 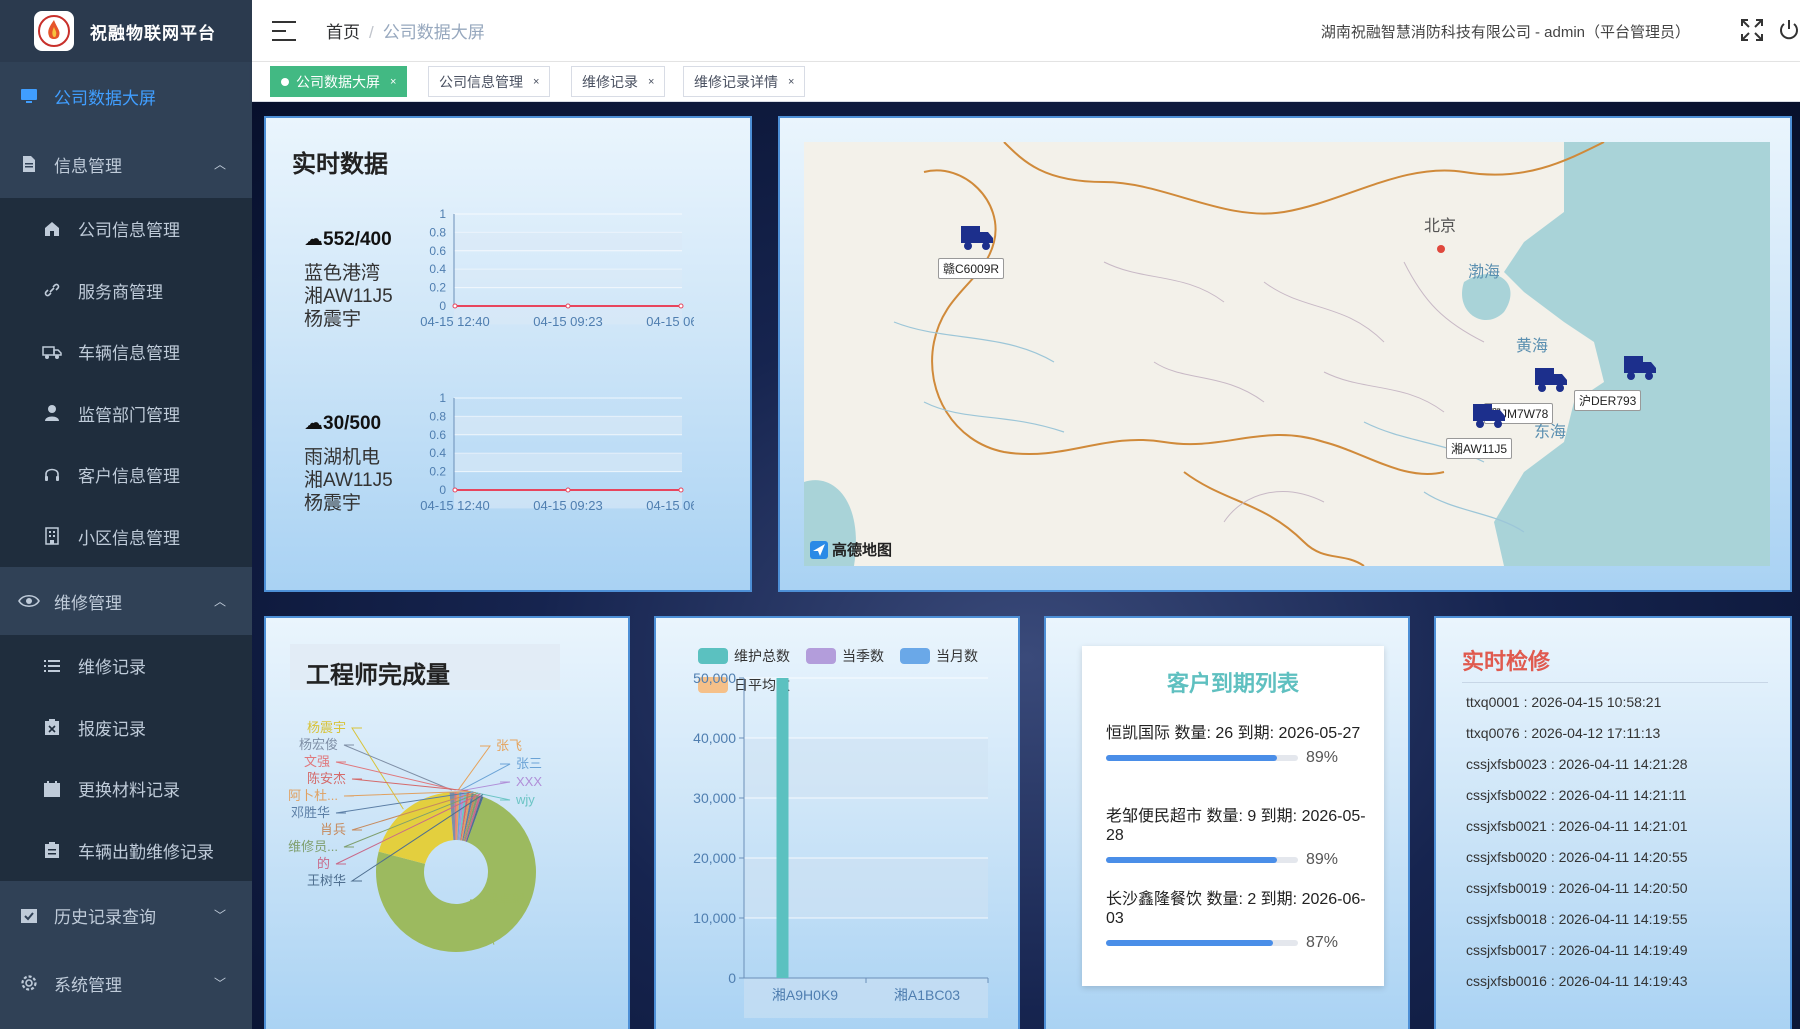 What do you see at coordinates (284, 30) in the screenshot?
I see `hamburger-icon` at bounding box center [284, 30].